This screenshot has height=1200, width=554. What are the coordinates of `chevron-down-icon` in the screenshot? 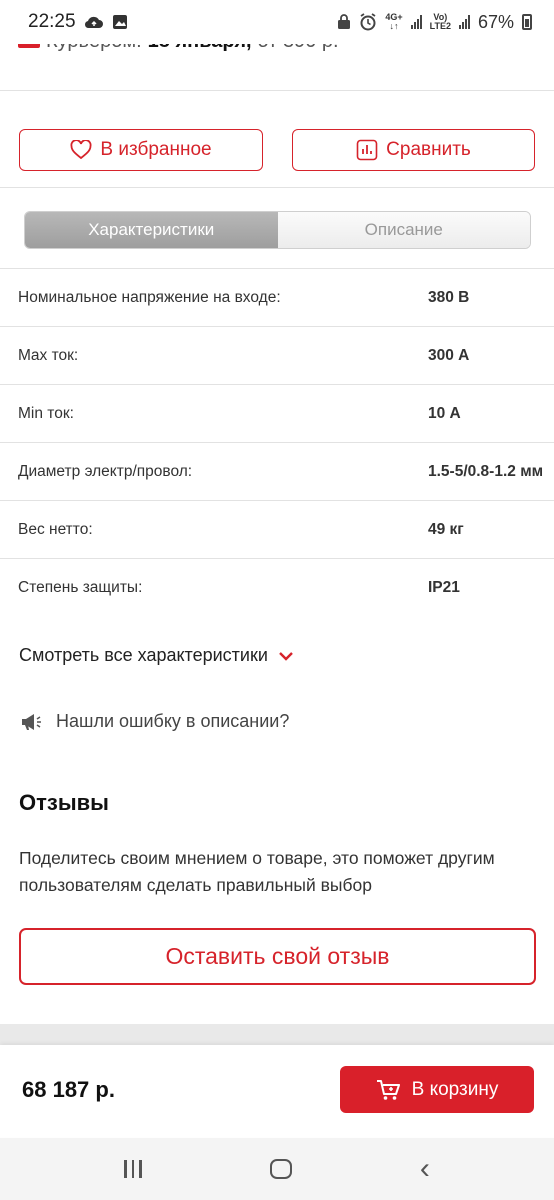 It's located at (286, 656).